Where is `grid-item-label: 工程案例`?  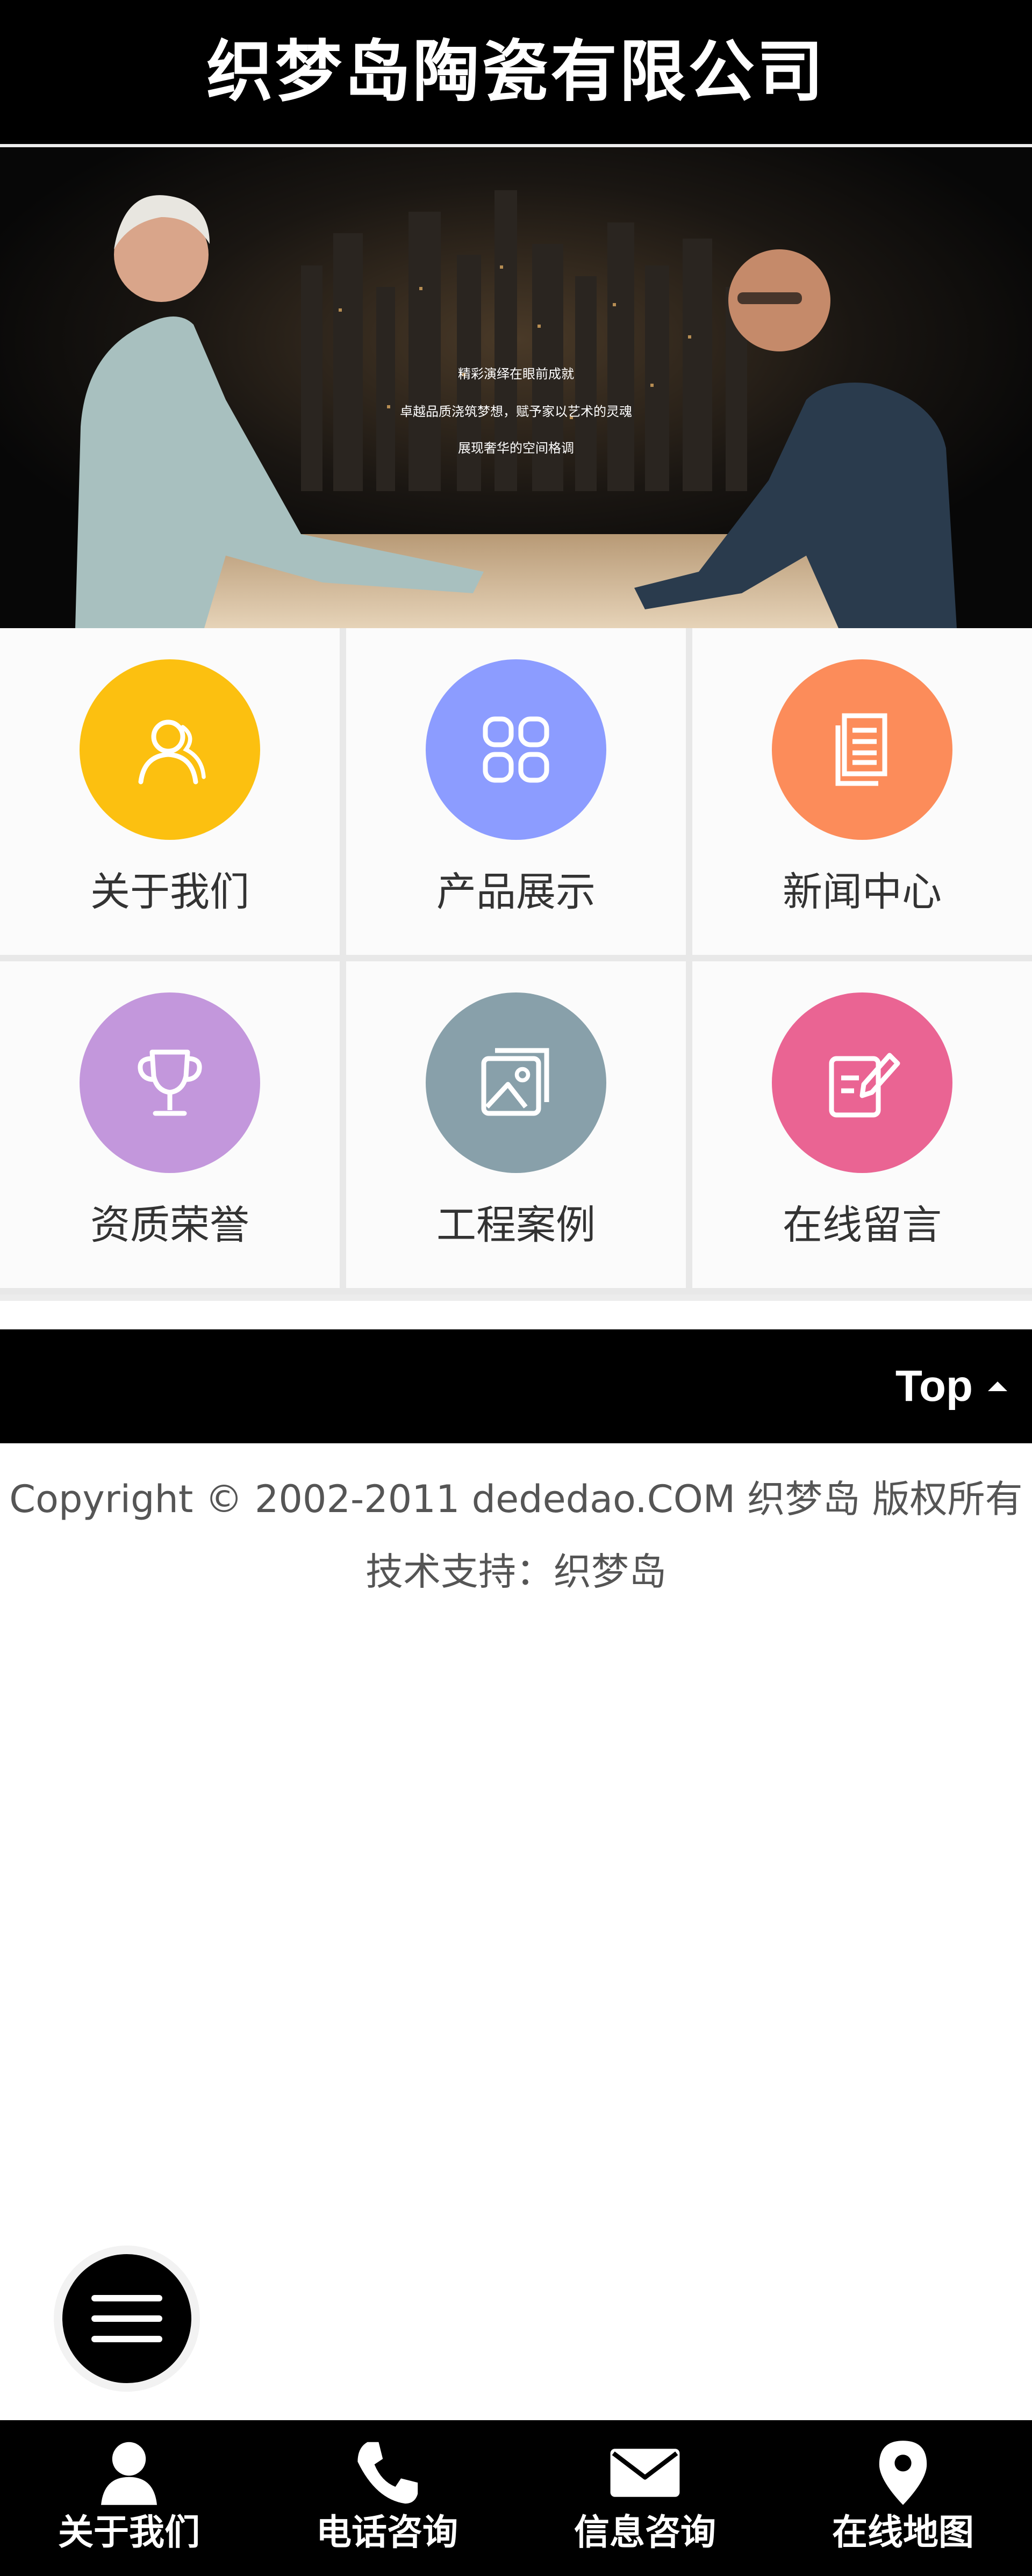 grid-item-label: 工程案例 is located at coordinates (516, 1225).